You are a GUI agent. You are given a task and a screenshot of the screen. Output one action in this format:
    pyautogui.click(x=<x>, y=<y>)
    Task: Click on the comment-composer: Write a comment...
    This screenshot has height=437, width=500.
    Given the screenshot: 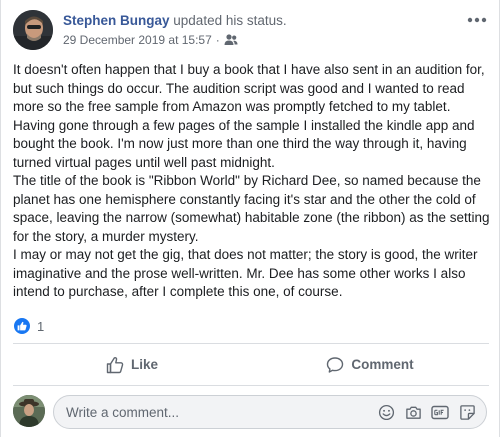 What is the action you would take?
    pyautogui.click(x=251, y=412)
    